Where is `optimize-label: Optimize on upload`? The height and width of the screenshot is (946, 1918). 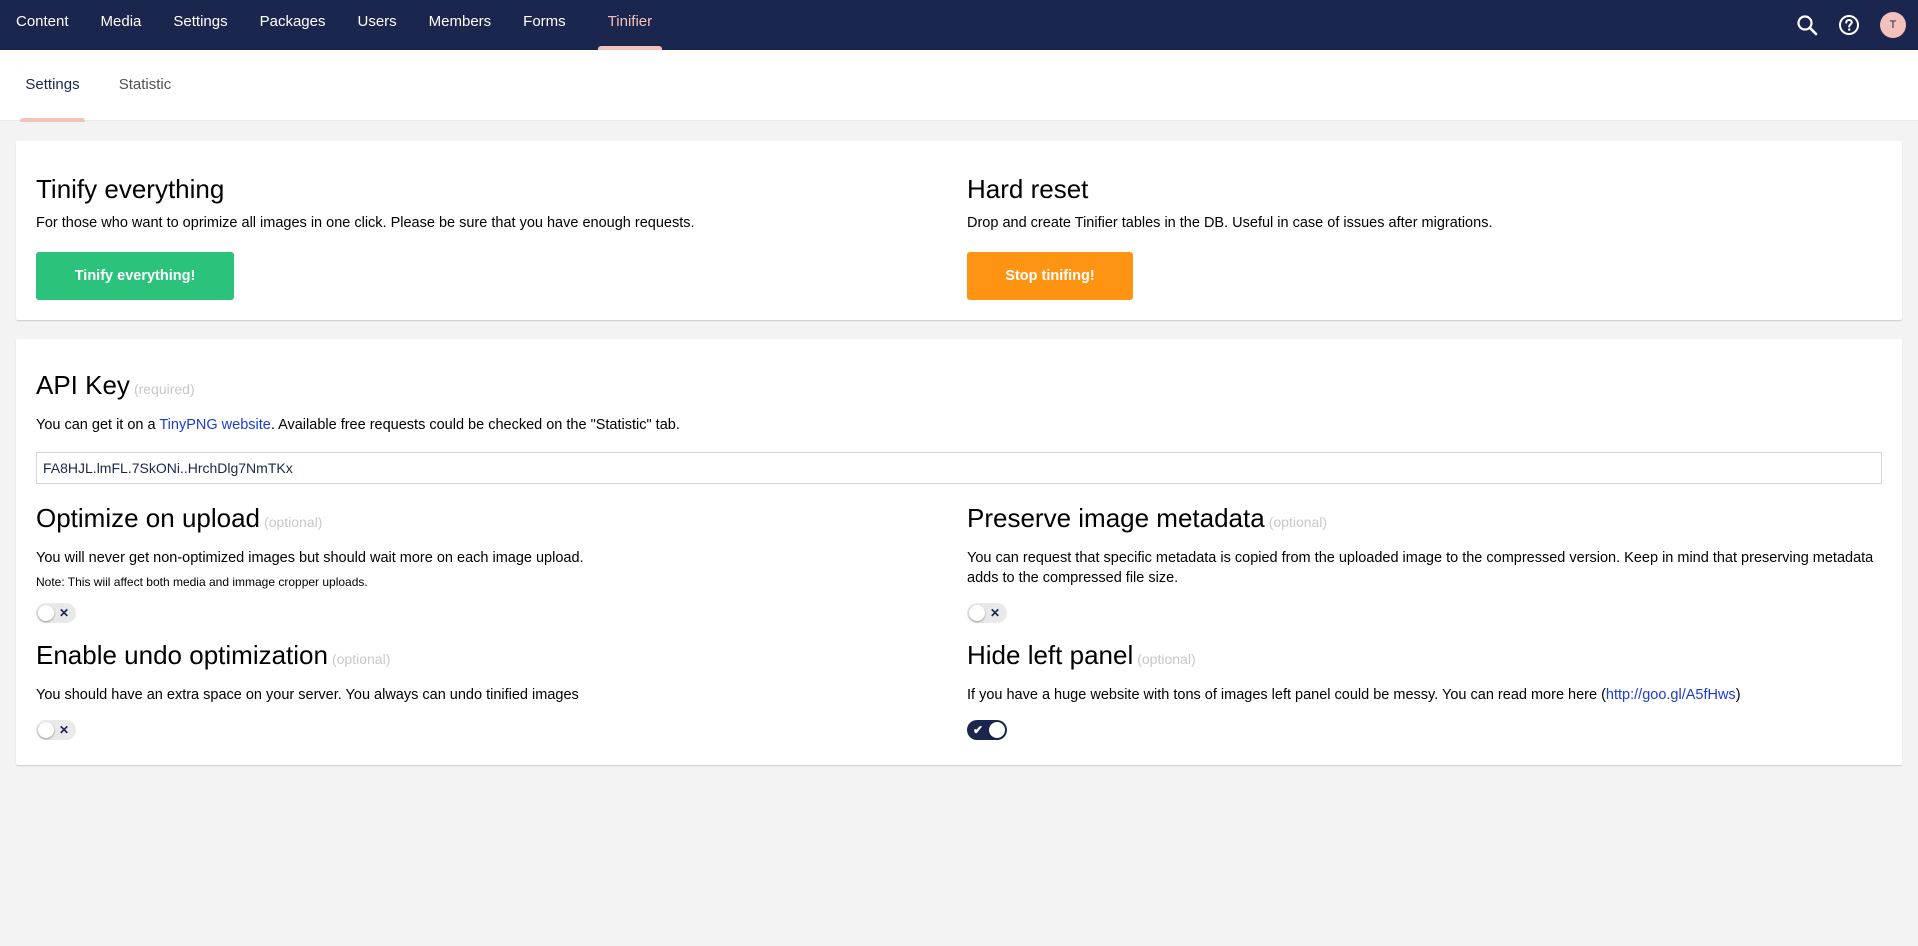
optimize-label: Optimize on upload is located at coordinates (148, 518).